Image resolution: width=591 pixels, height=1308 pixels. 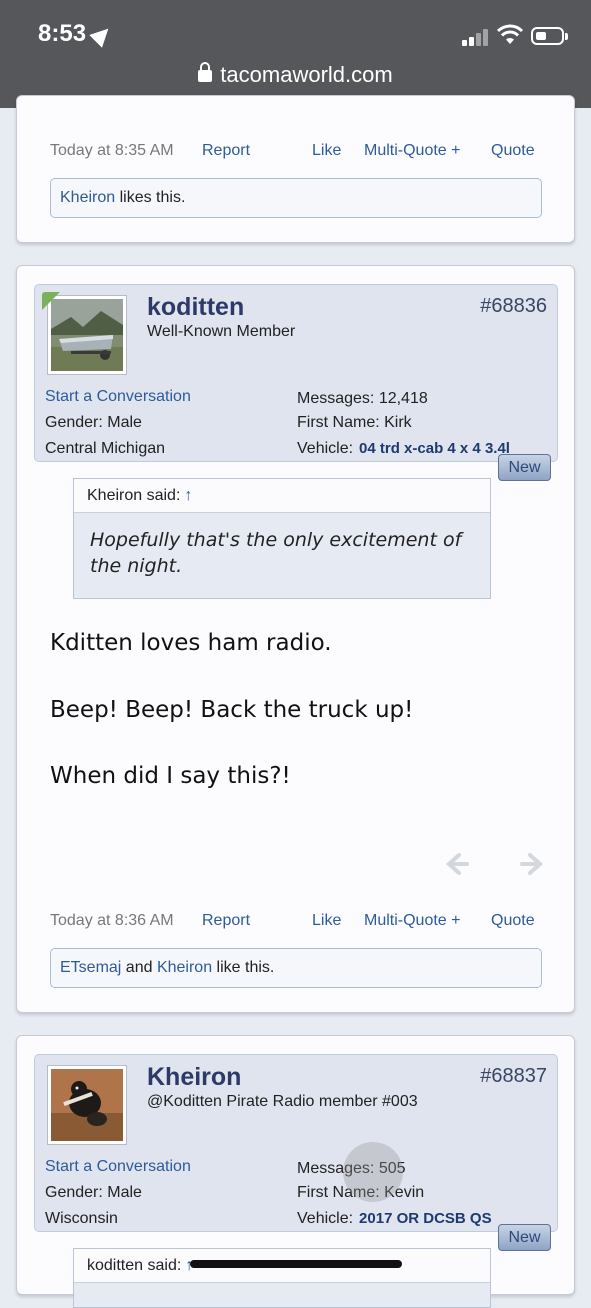 I want to click on user-vehicle: Vehicle: 04 trd x-cab 4 x 4 3.4l, so click(x=403, y=448).